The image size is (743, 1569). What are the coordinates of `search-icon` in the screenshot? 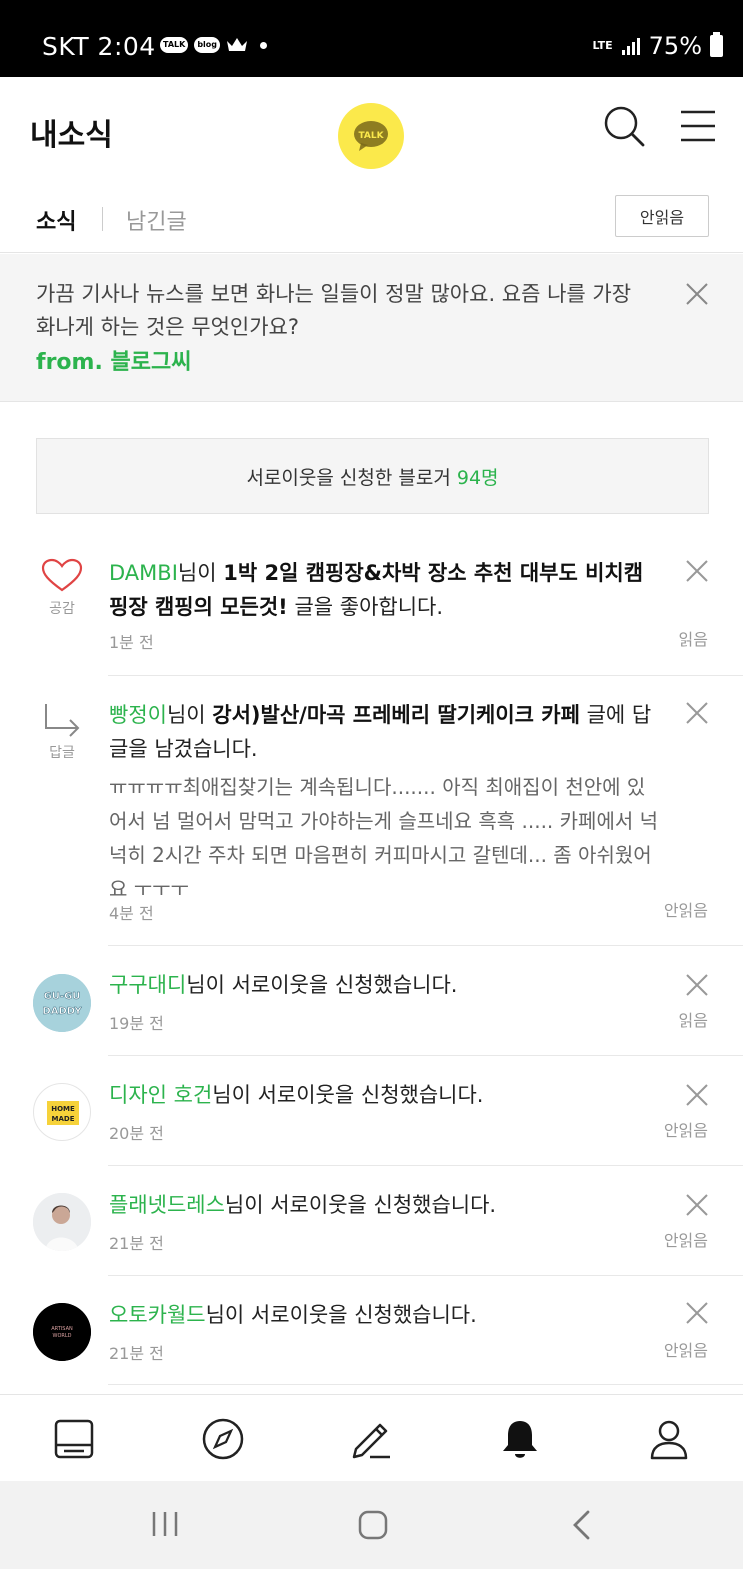 It's located at (624, 126).